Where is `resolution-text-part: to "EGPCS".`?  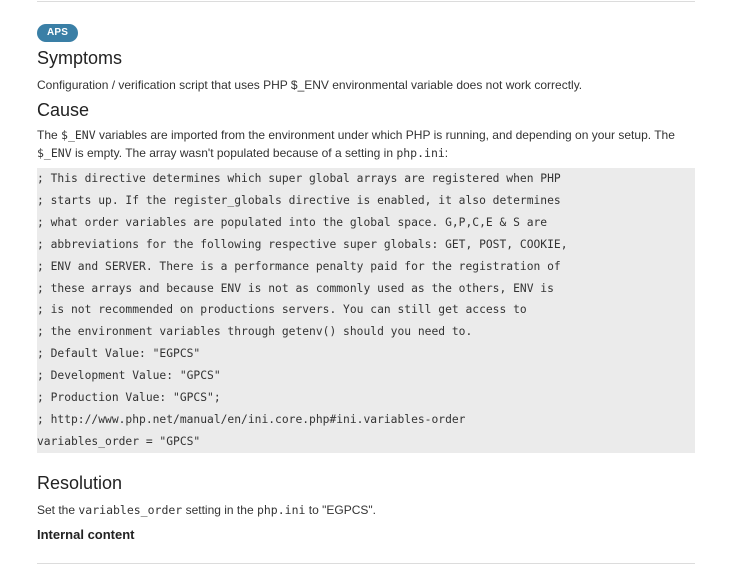 resolution-text-part: to "EGPCS". is located at coordinates (340, 509).